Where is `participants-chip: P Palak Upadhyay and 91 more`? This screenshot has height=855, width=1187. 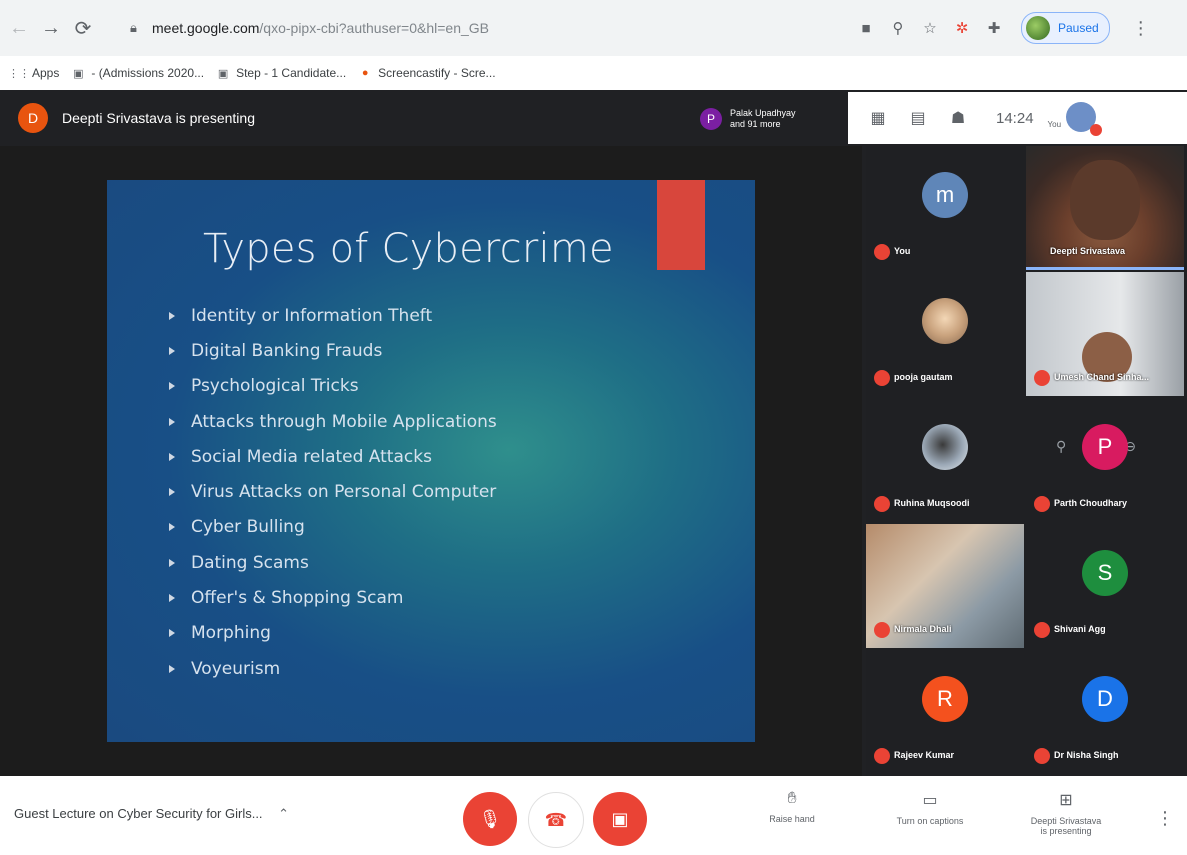
participants-chip: P Palak Upadhyay and 91 more is located at coordinates (770, 119).